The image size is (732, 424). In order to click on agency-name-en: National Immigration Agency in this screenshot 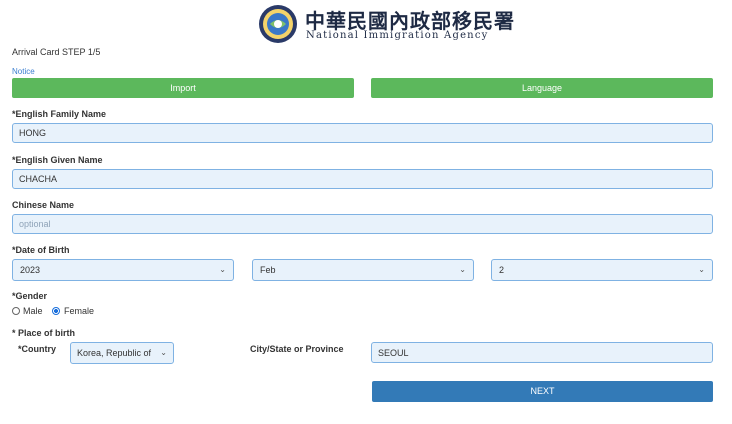, I will do `click(397, 35)`.